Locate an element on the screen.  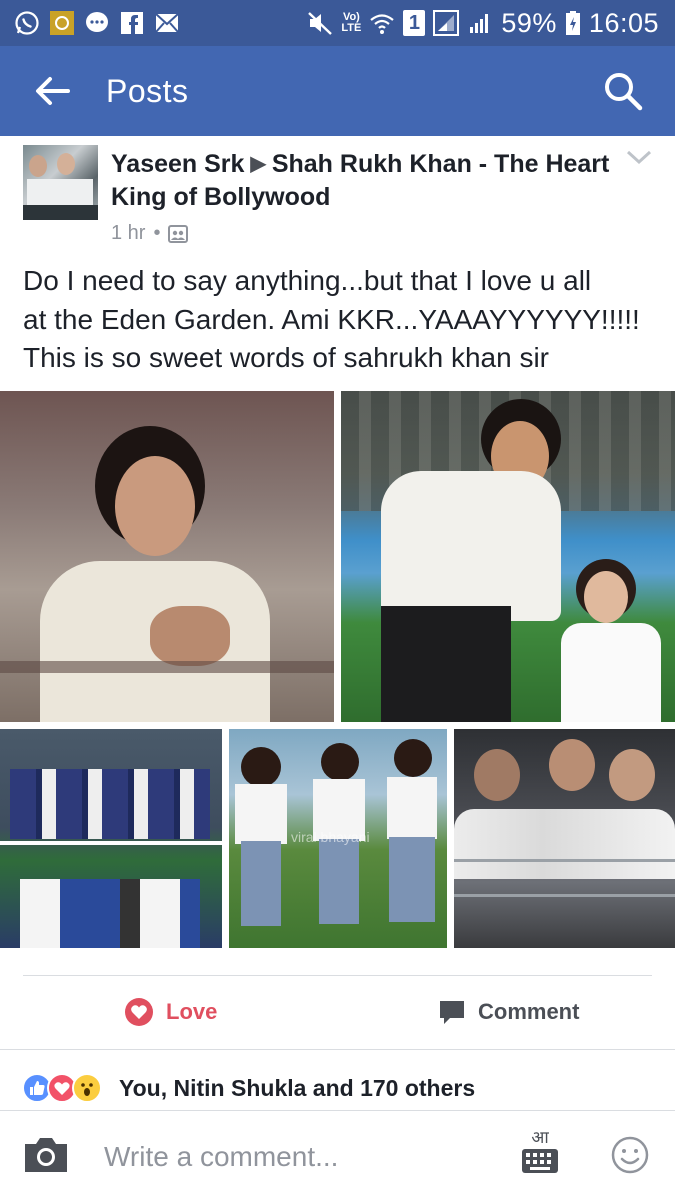
post-options-button is located at coordinates (639, 156).